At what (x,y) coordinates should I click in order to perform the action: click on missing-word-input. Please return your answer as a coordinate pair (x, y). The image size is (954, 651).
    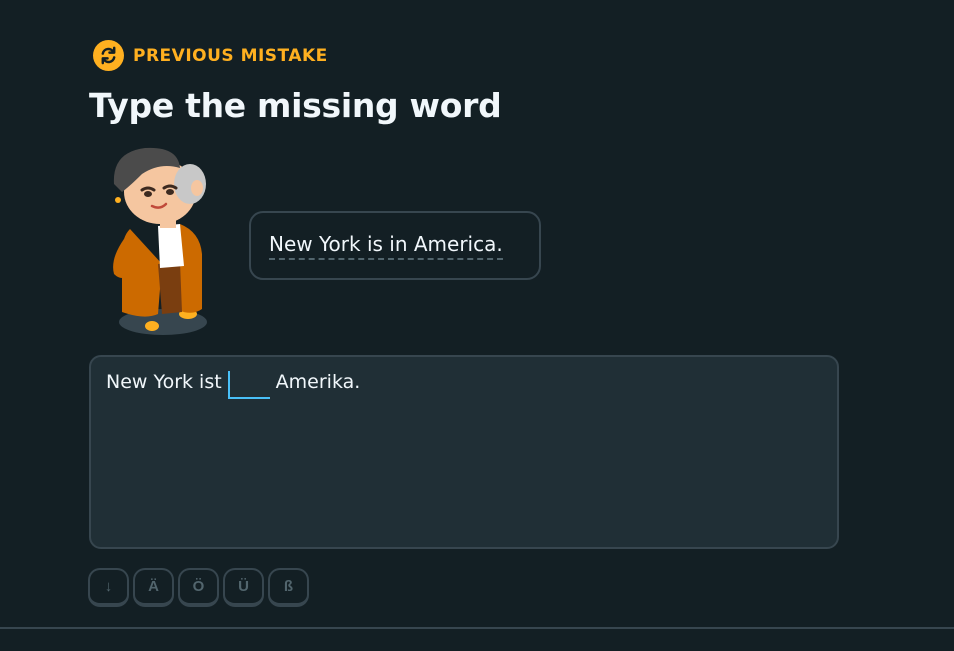
    Looking at the image, I should click on (248, 385).